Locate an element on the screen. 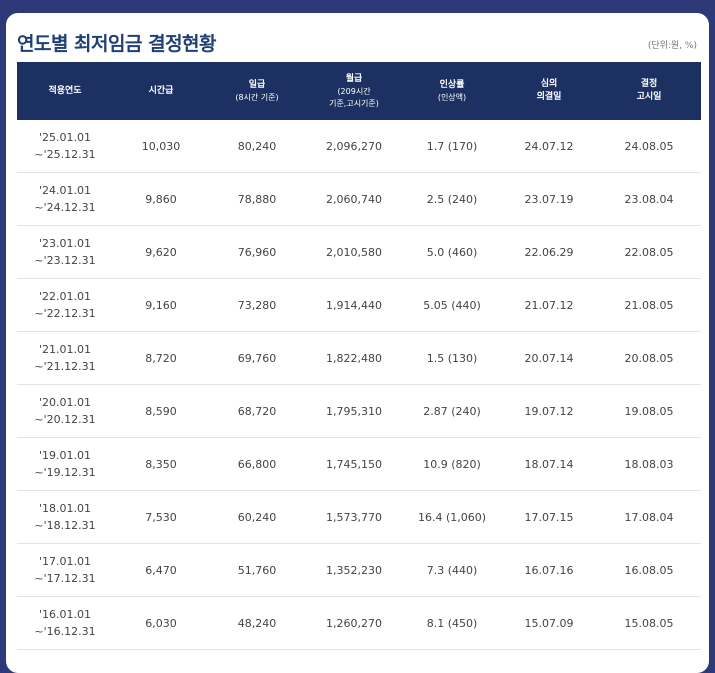 The image size is (715, 673). year-end: ~'20.12.31 is located at coordinates (65, 419).